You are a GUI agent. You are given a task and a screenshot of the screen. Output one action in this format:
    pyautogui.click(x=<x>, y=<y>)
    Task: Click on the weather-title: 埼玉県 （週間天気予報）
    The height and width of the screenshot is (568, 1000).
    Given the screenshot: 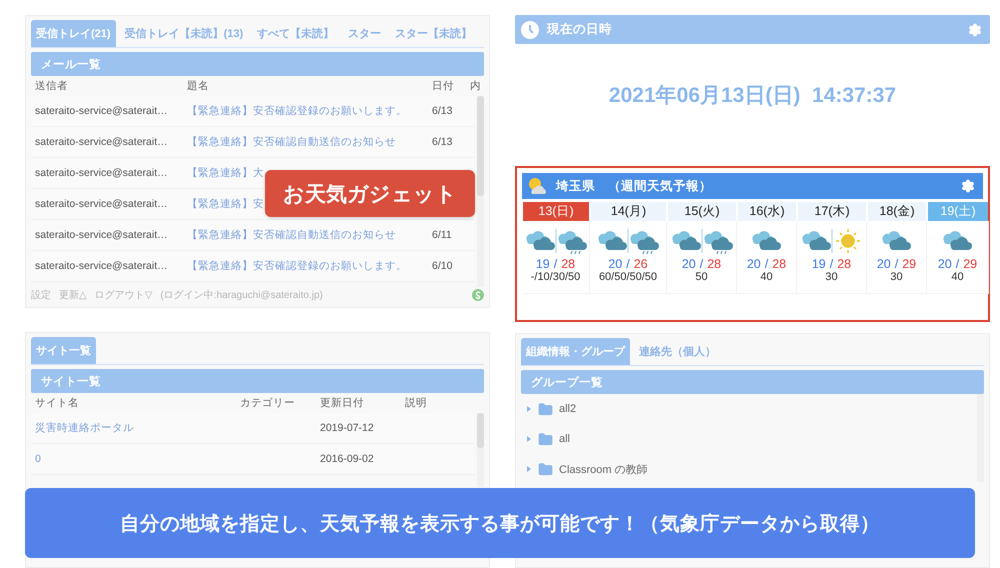 What is the action you would take?
    pyautogui.click(x=634, y=186)
    